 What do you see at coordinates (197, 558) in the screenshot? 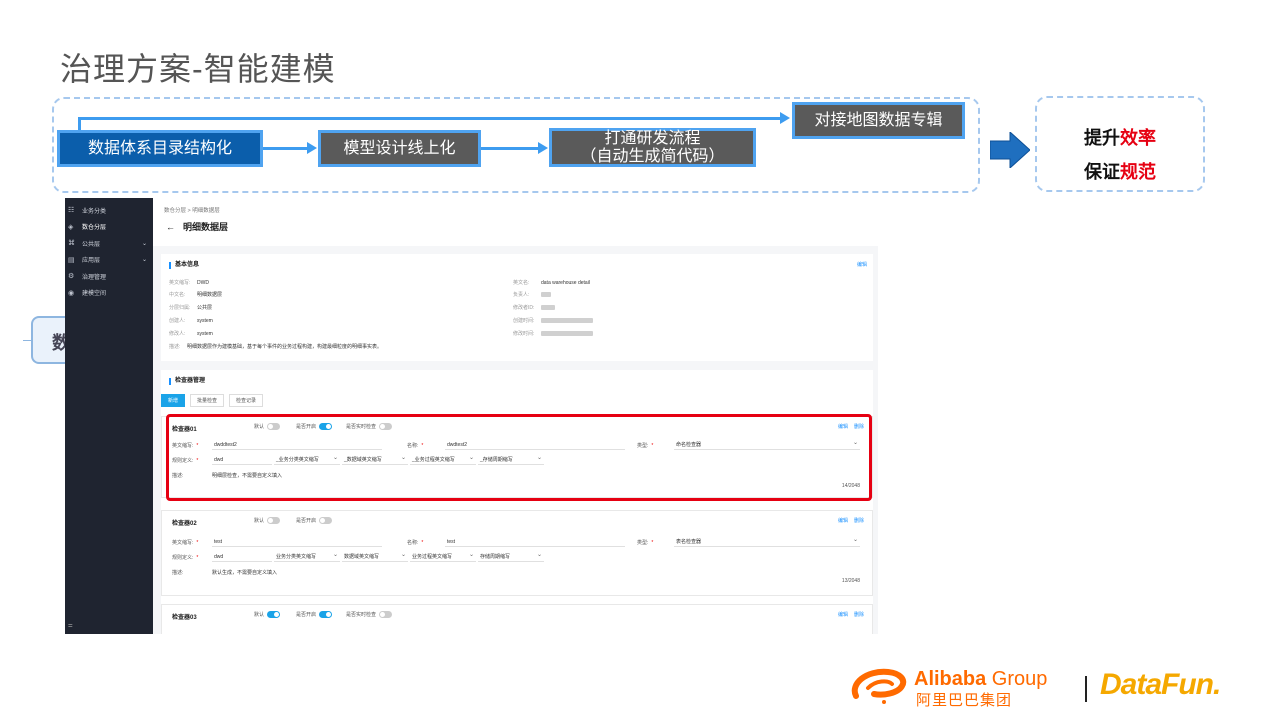
I see `required-mark: *` at bounding box center [197, 558].